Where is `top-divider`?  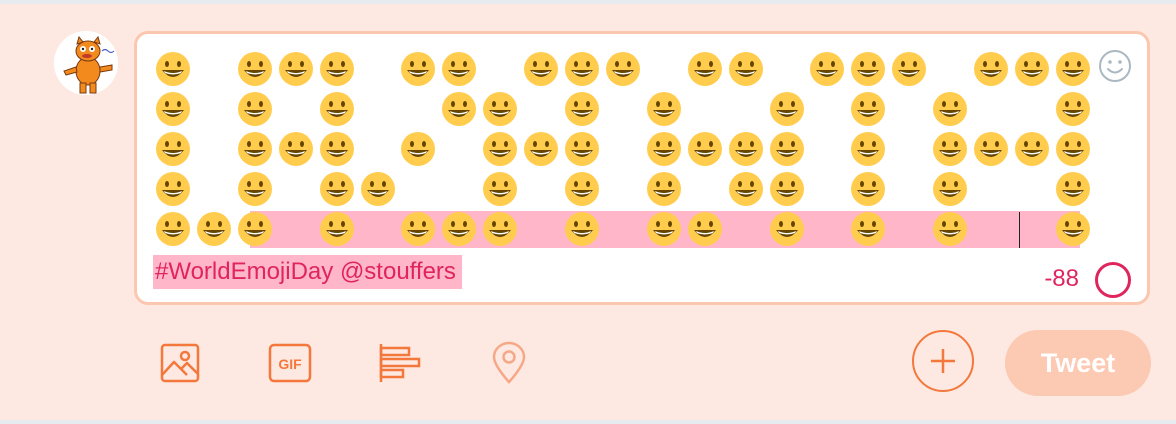 top-divider is located at coordinates (588, 2).